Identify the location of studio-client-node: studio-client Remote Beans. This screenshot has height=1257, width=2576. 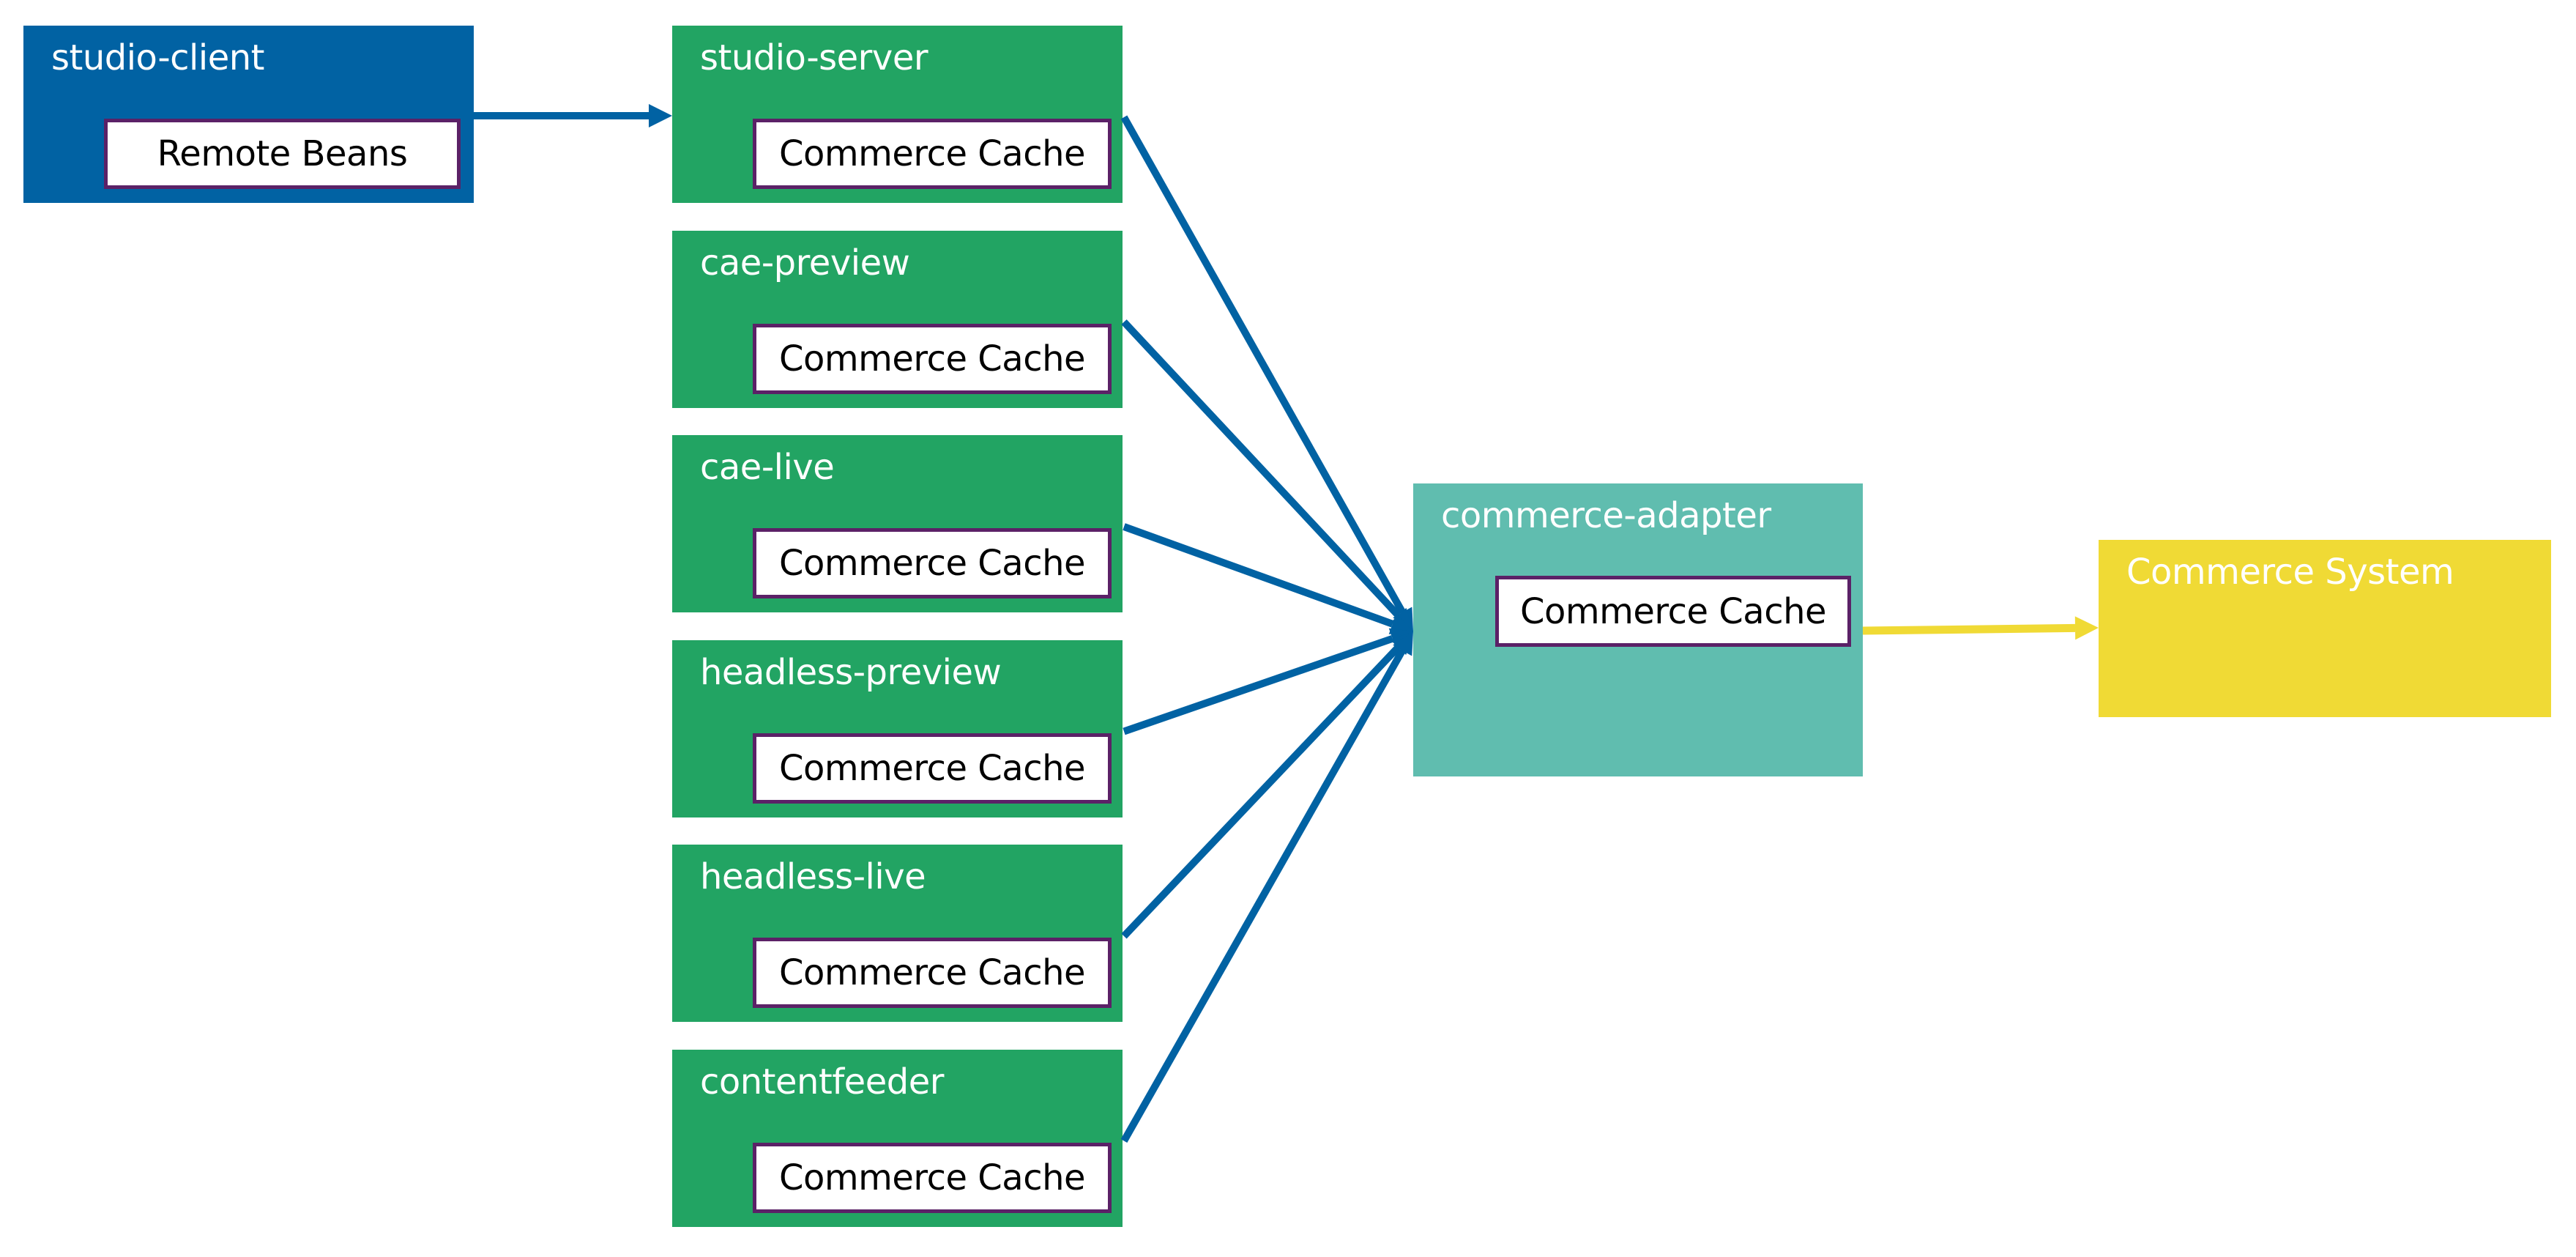
(248, 114).